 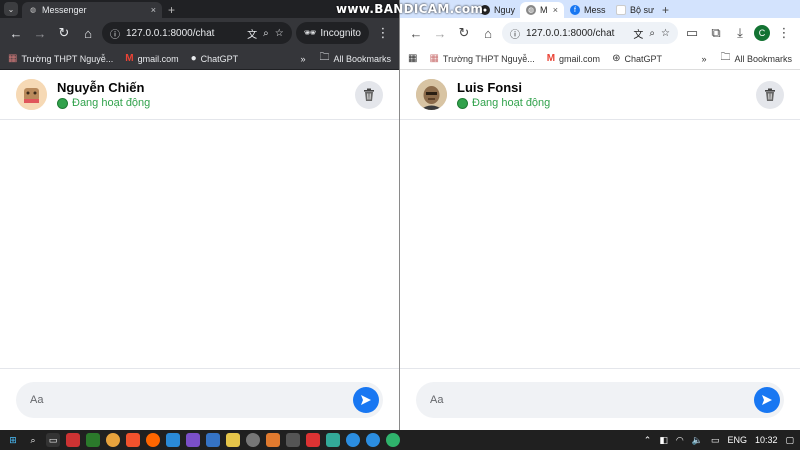 I want to click on tab-facebook: f Mess, so click(x=587, y=10).